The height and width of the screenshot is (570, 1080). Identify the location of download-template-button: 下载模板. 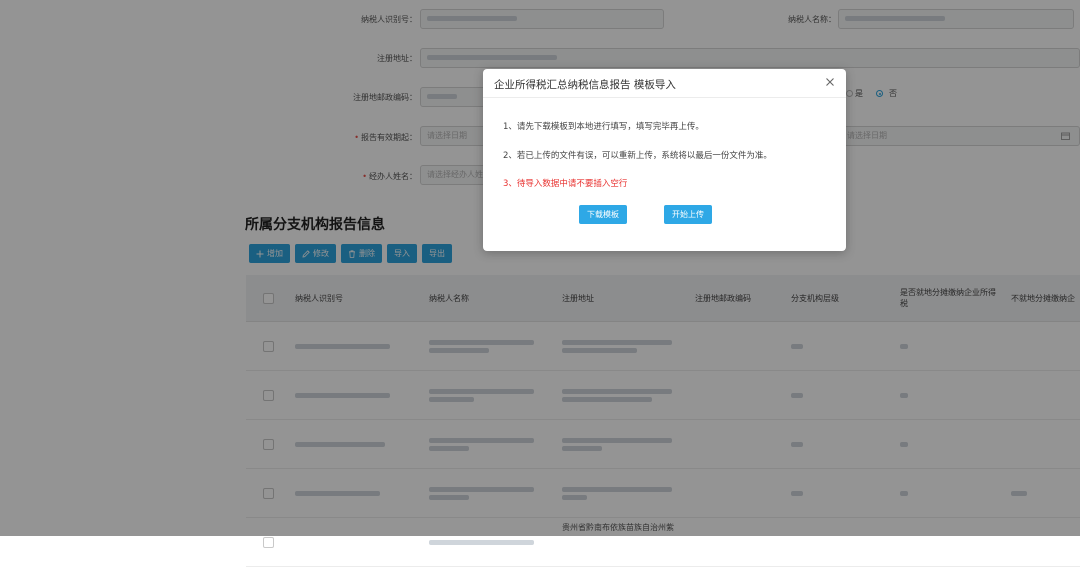
(603, 214).